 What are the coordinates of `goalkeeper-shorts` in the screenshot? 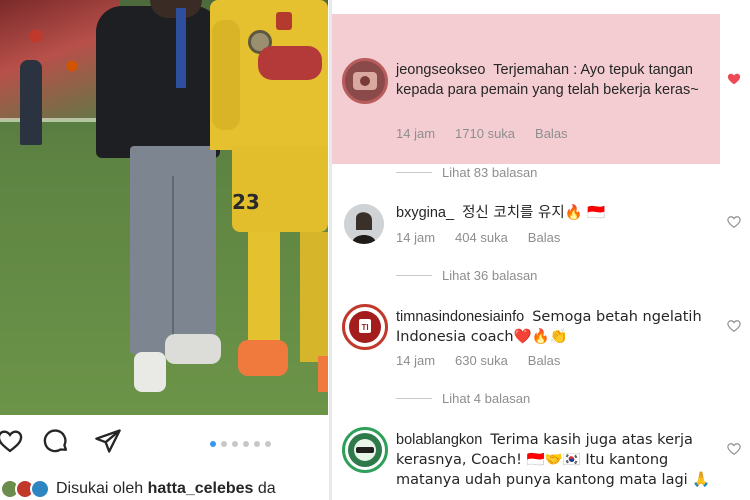 It's located at (280, 189).